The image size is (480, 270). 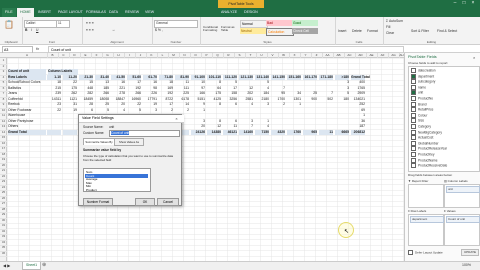 I want to click on sheet-tab: Sheet1, so click(x=32, y=266).